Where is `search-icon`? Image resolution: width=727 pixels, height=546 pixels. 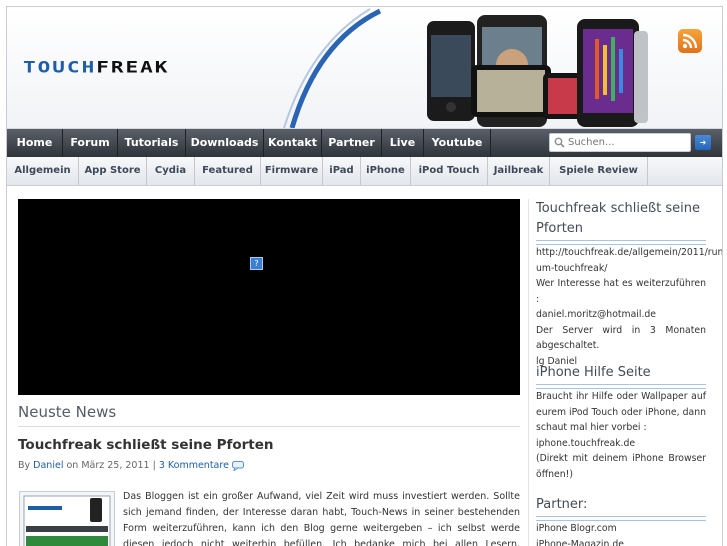 search-icon is located at coordinates (559, 142).